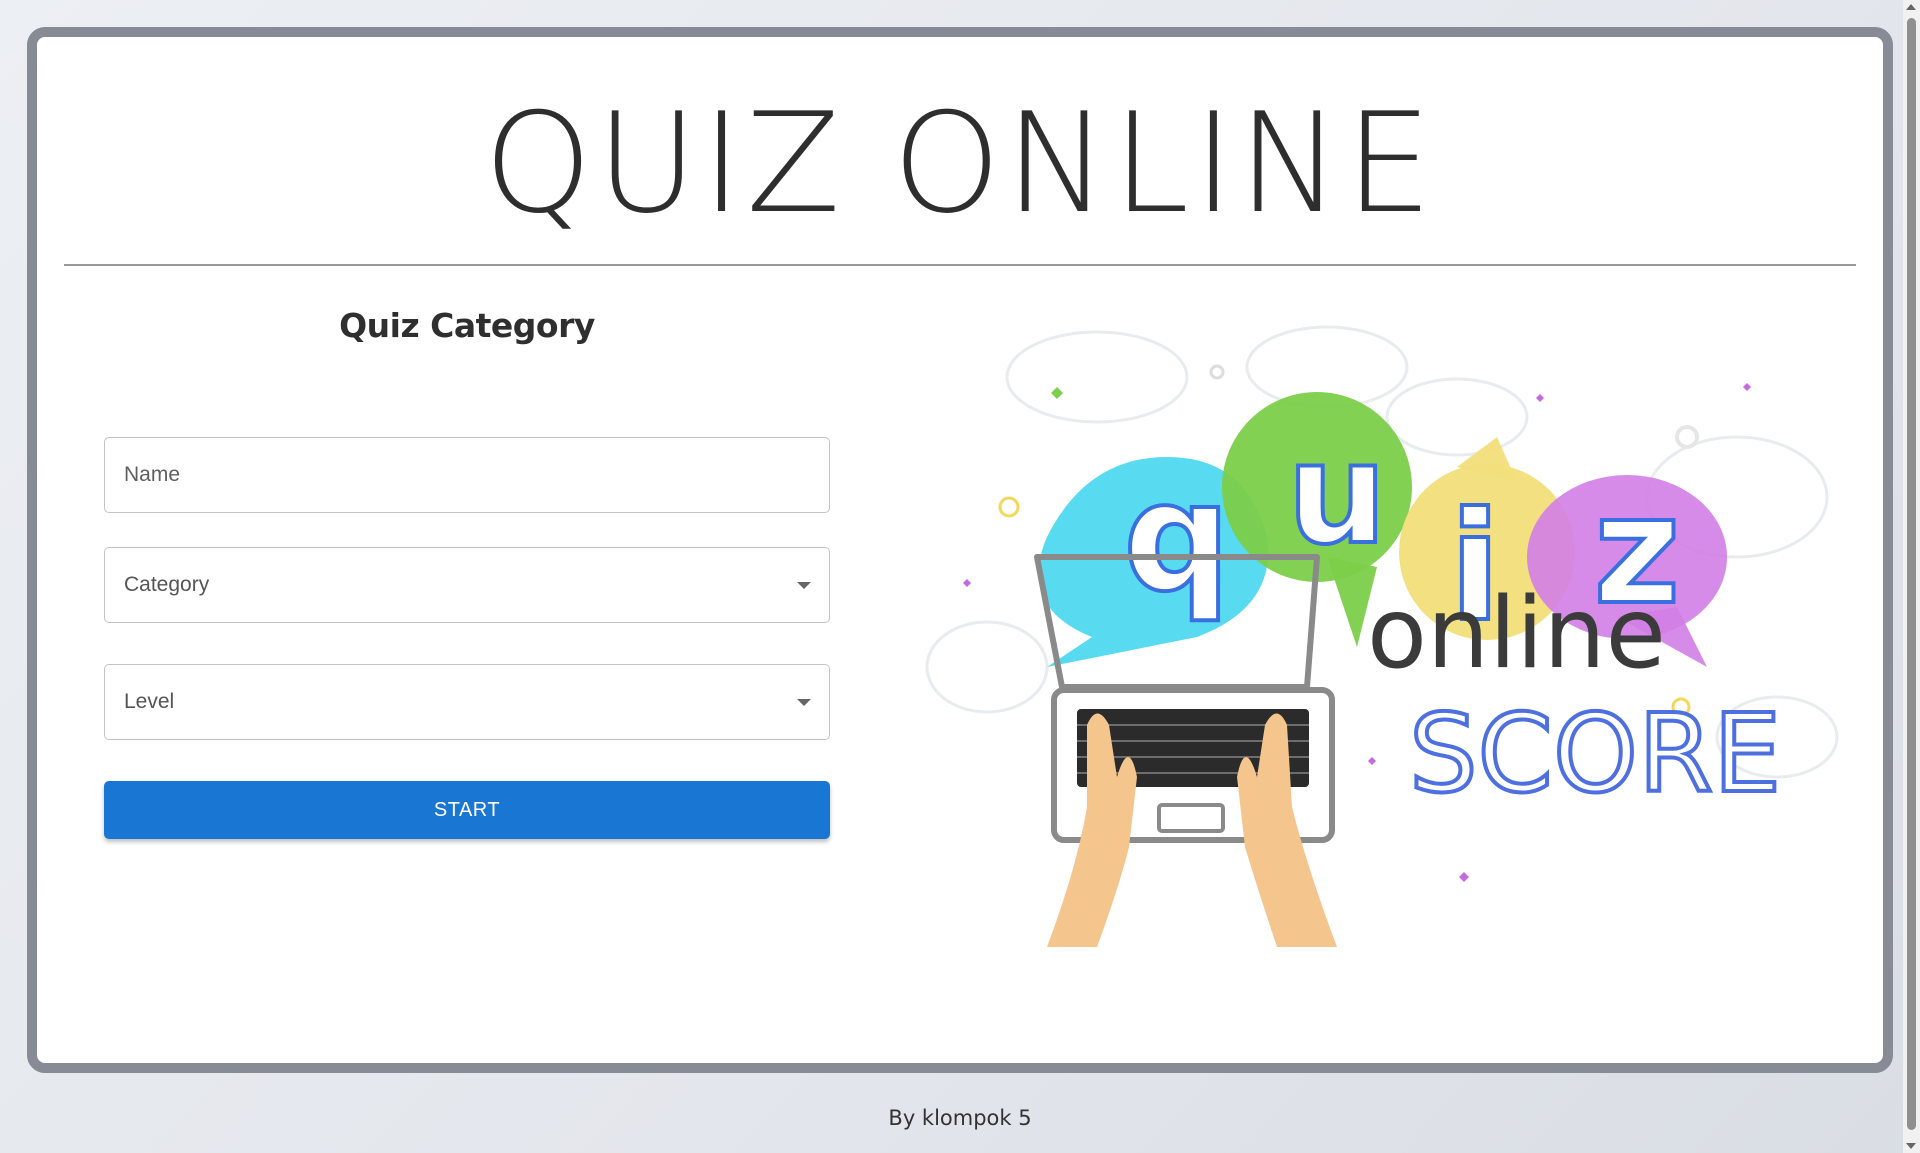 The width and height of the screenshot is (1920, 1153). I want to click on title-divider, so click(960, 265).